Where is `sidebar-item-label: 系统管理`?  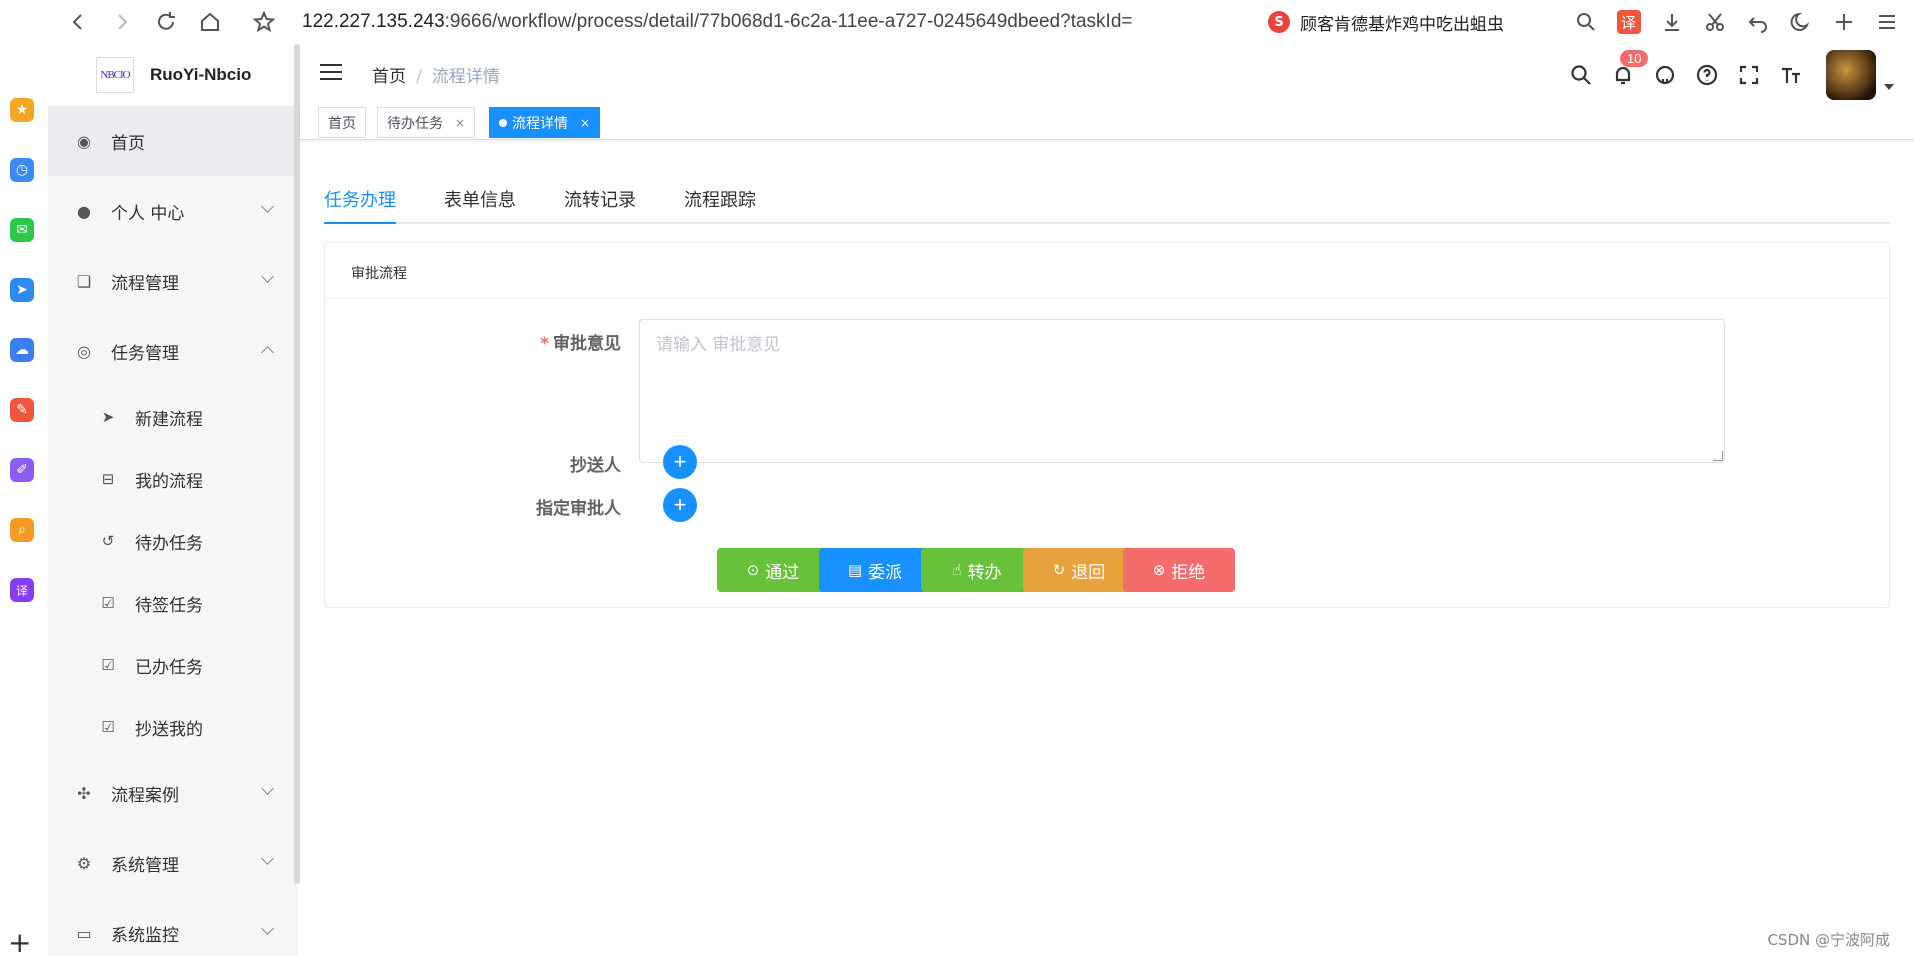
sidebar-item-label: 系统管理 is located at coordinates (145, 865).